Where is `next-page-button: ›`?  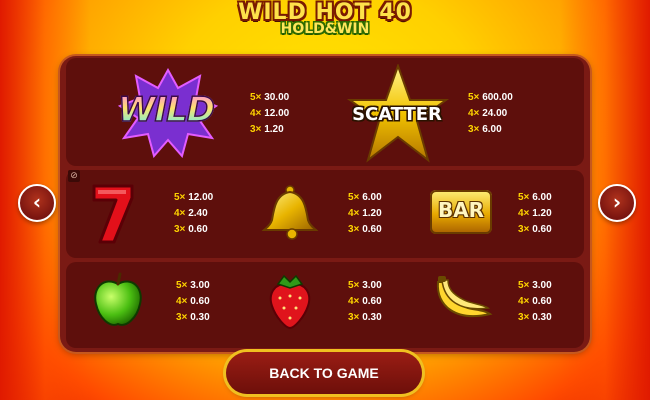 next-page-button: › is located at coordinates (617, 203).